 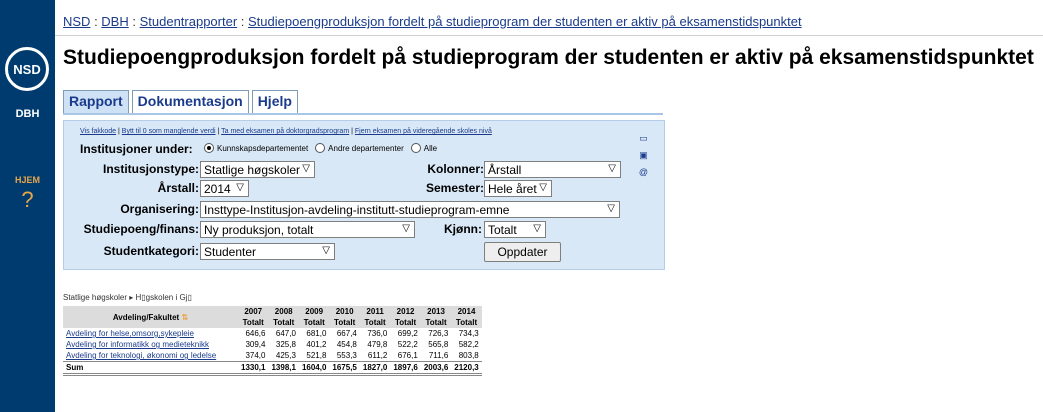 What do you see at coordinates (455, 169) in the screenshot?
I see `kolonner-label: Kolonner:` at bounding box center [455, 169].